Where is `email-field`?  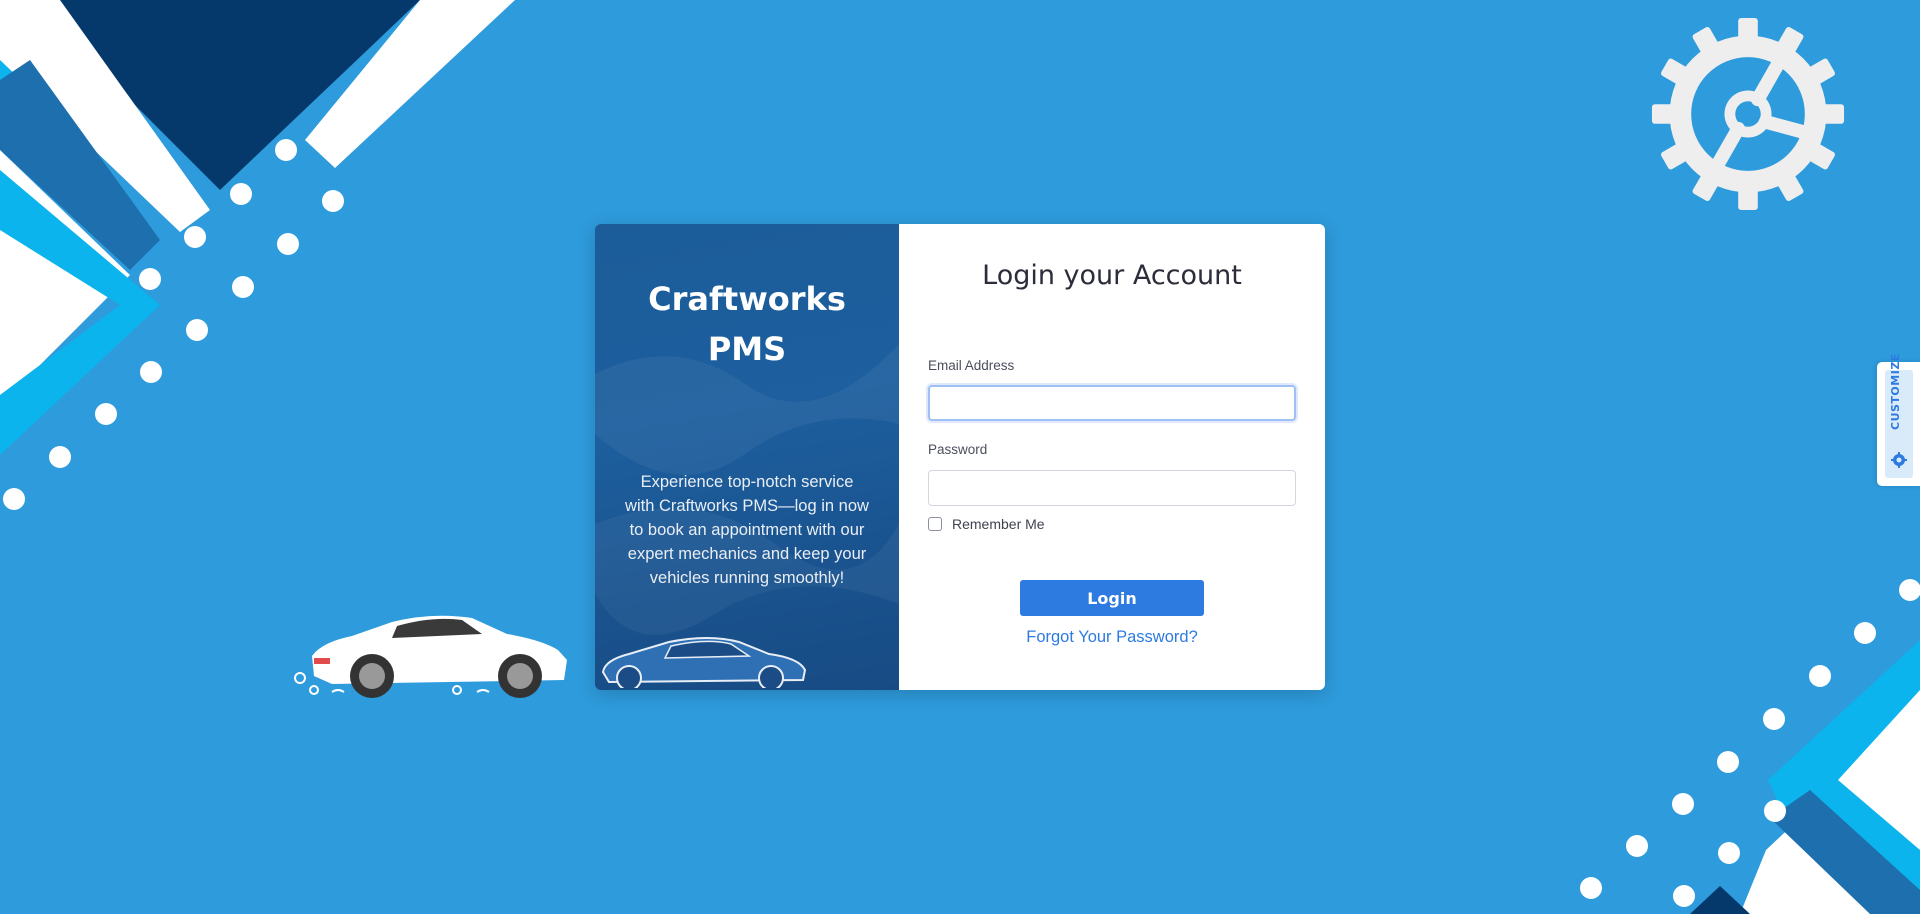
email-field is located at coordinates (1112, 403).